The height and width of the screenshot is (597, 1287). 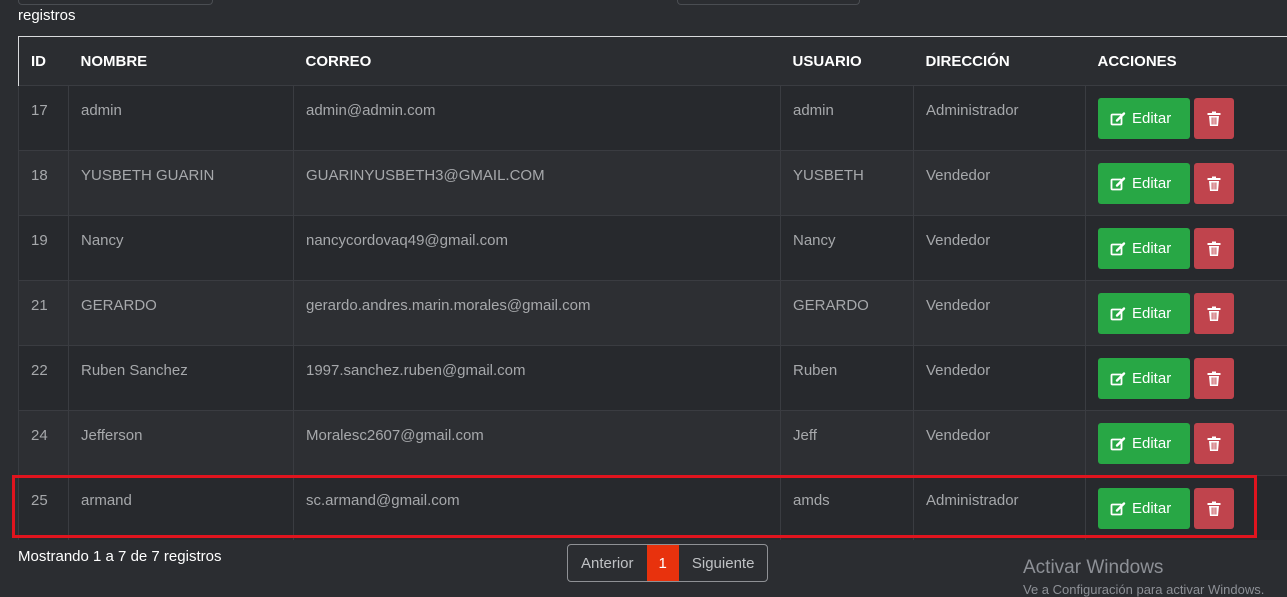 I want to click on cell-usuario: admin, so click(x=847, y=118).